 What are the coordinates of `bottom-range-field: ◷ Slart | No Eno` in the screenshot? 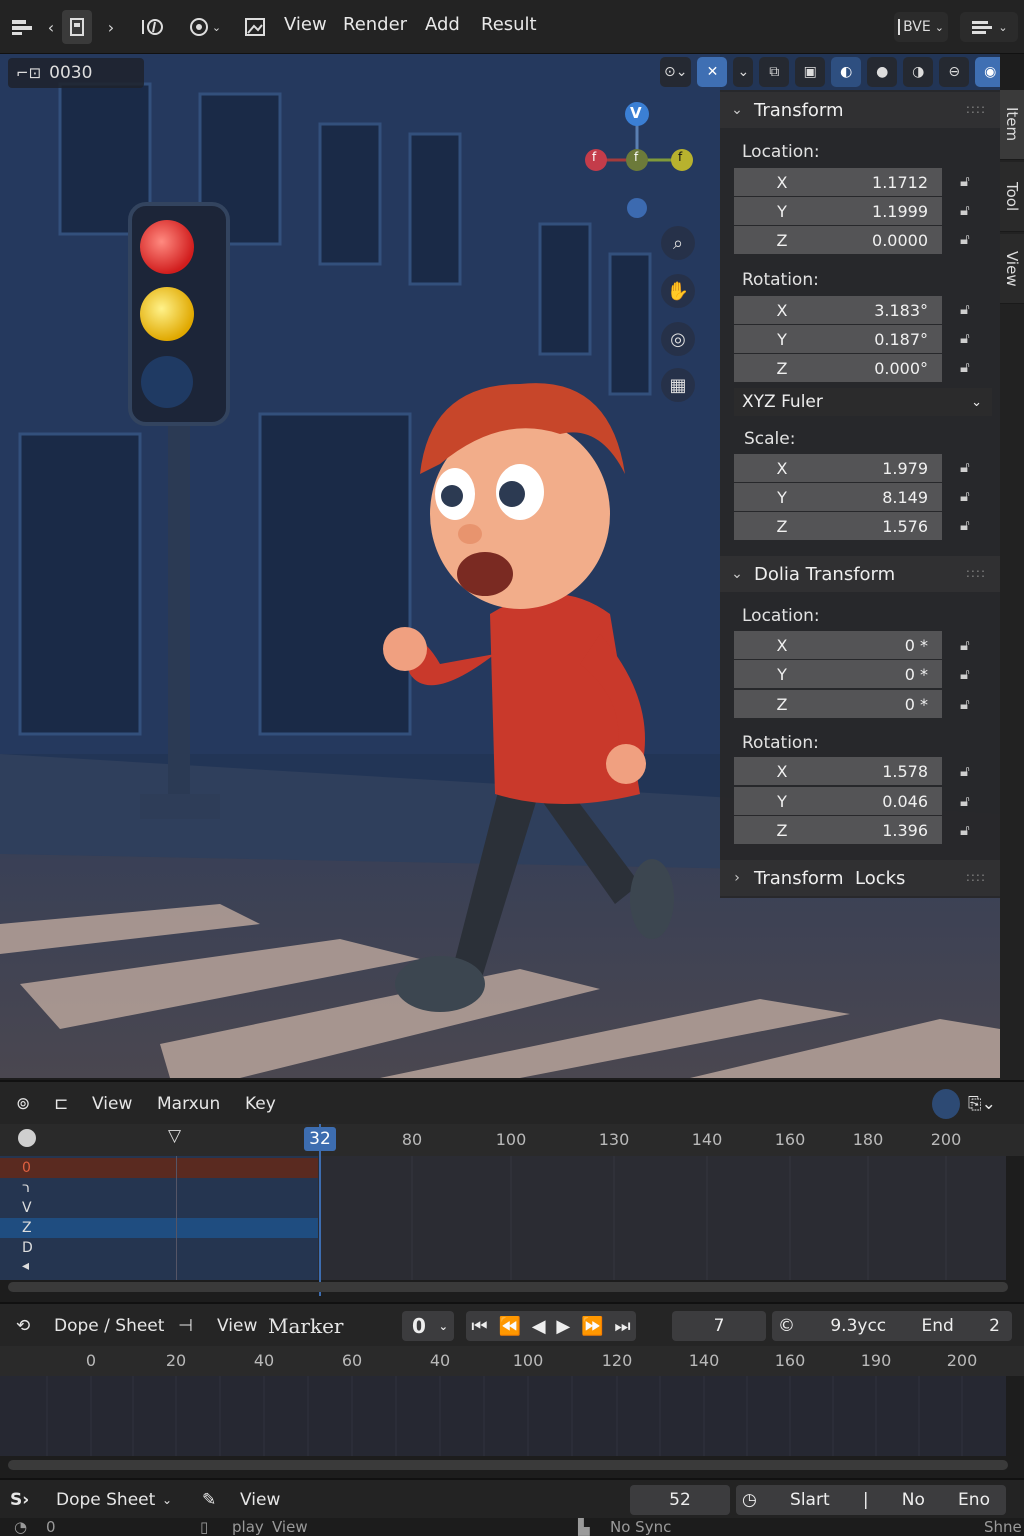 It's located at (871, 1500).